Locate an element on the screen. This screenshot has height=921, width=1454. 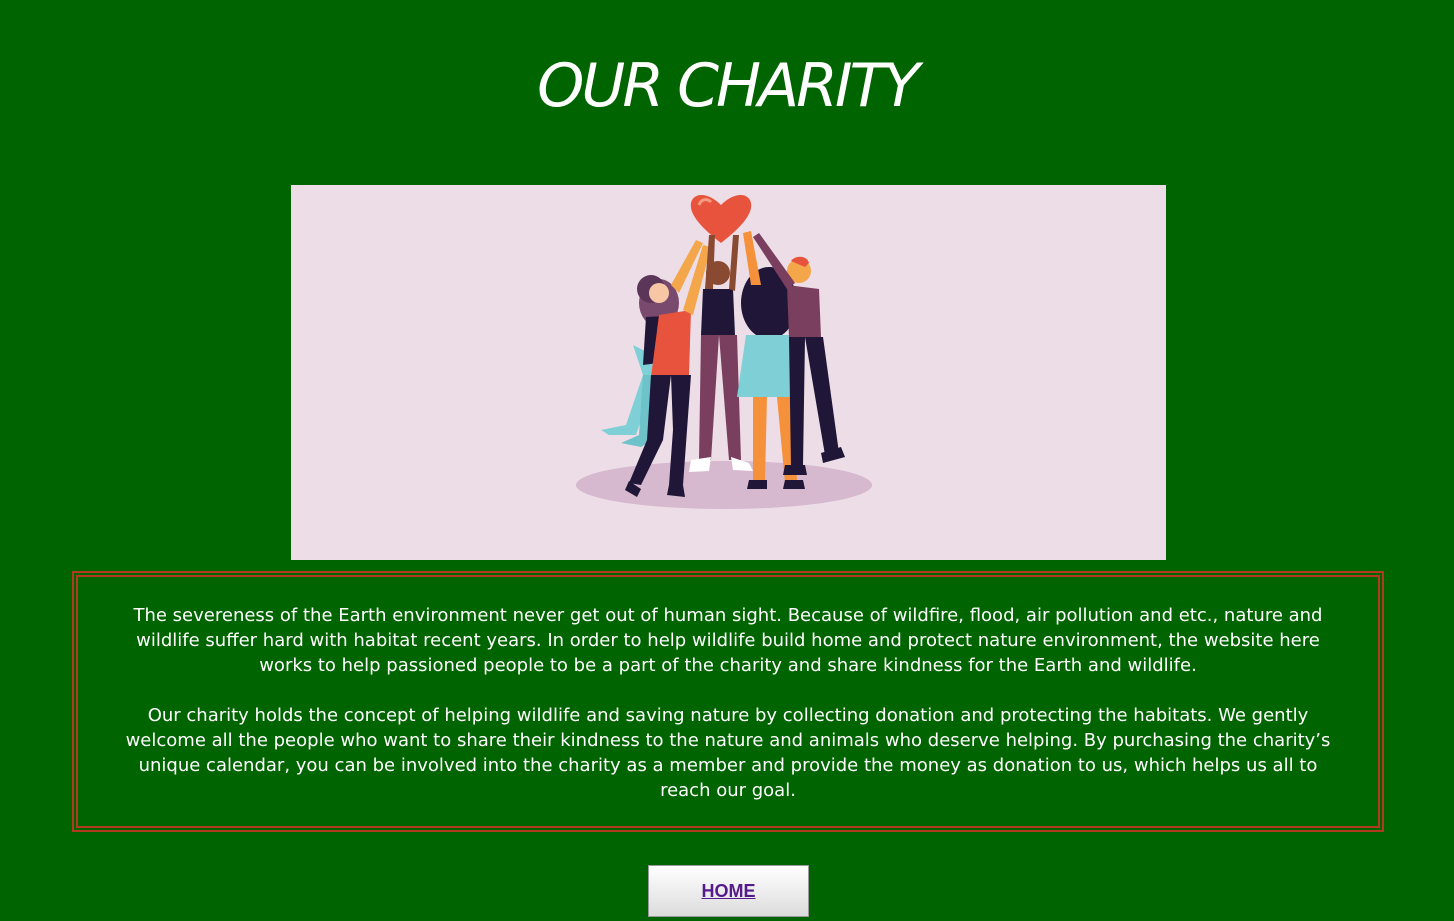
page-title: OUR CHARITY is located at coordinates (728, 86).